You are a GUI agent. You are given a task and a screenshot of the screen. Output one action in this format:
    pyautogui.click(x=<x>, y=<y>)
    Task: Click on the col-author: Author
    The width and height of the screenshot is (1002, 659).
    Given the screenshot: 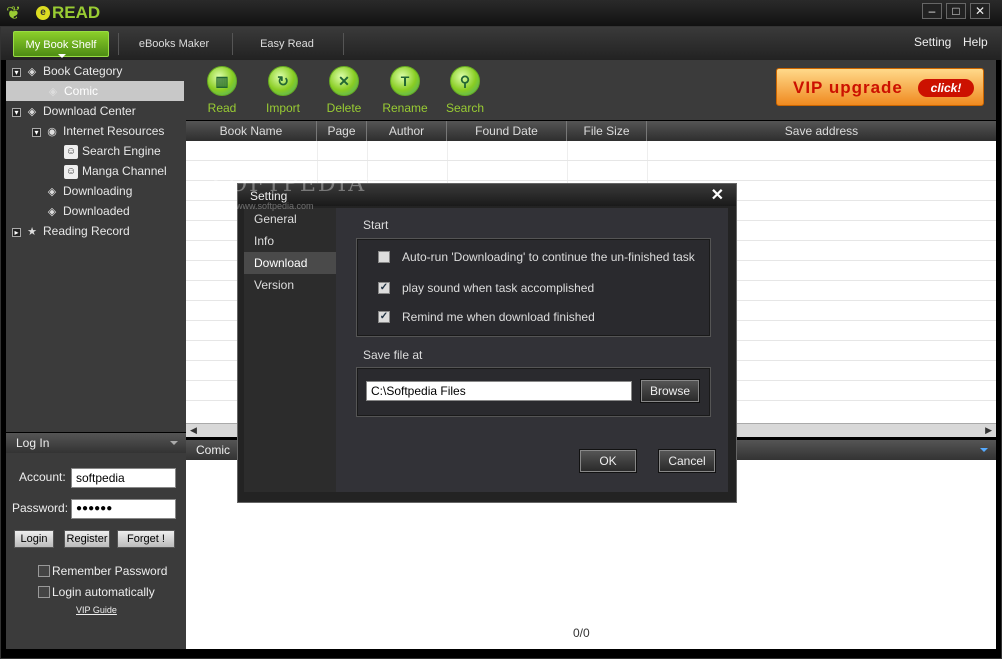 What is the action you would take?
    pyautogui.click(x=407, y=131)
    